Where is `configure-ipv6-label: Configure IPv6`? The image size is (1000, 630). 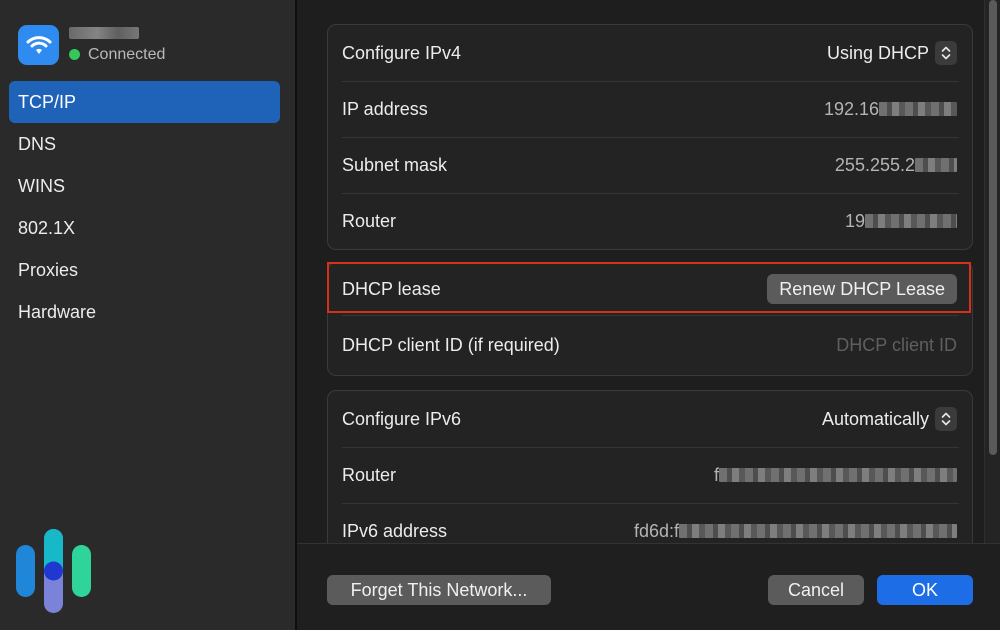 configure-ipv6-label: Configure IPv6 is located at coordinates (402, 418).